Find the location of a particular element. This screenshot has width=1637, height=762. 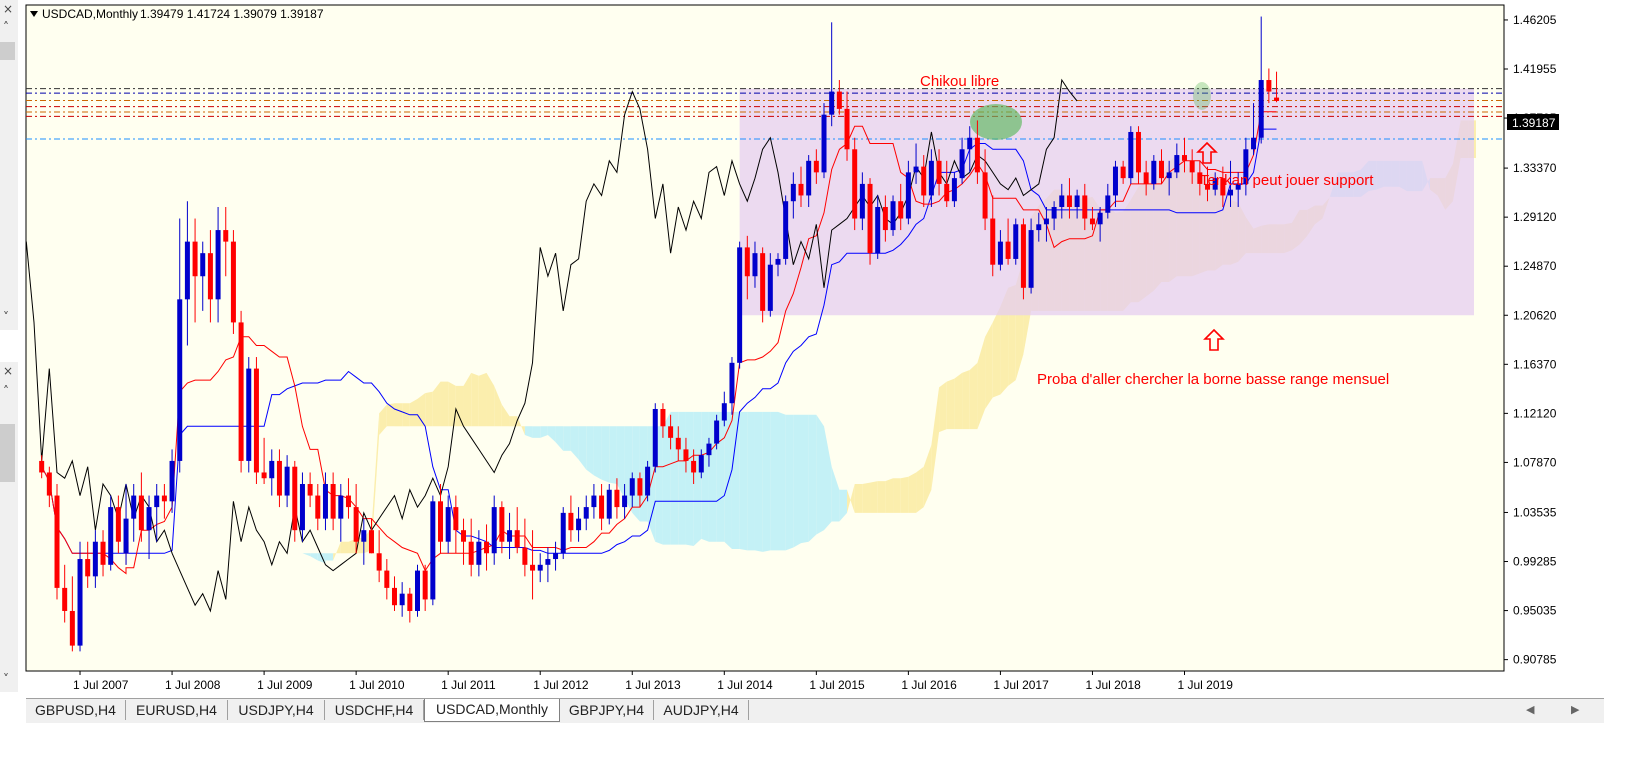

tab-usdchf-h4: USDCHF,H4 is located at coordinates (374, 710).